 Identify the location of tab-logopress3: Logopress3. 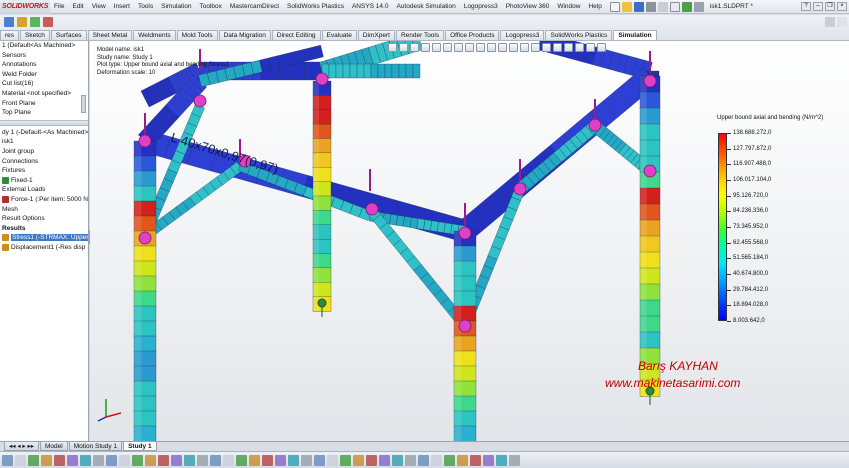
(522, 35).